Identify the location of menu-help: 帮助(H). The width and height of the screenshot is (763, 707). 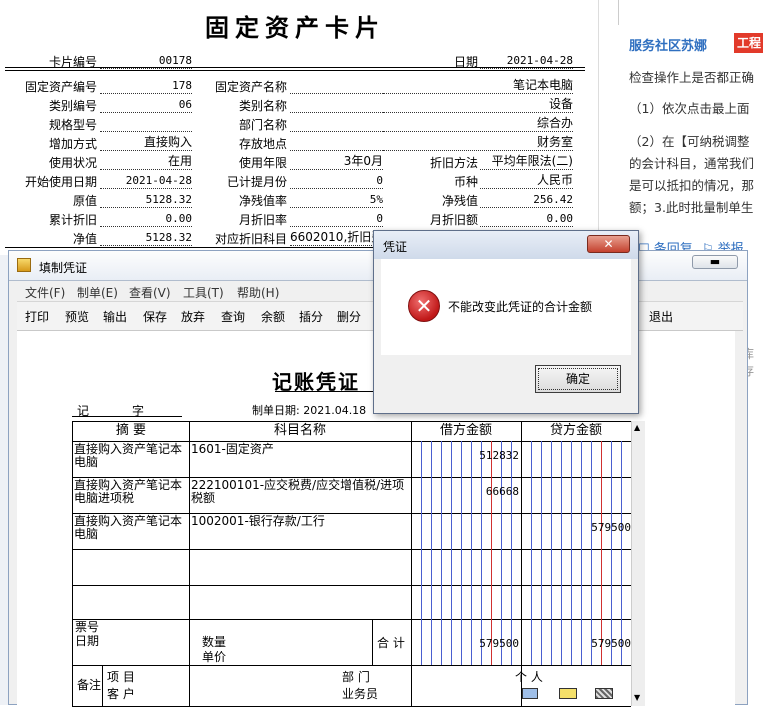
(258, 292).